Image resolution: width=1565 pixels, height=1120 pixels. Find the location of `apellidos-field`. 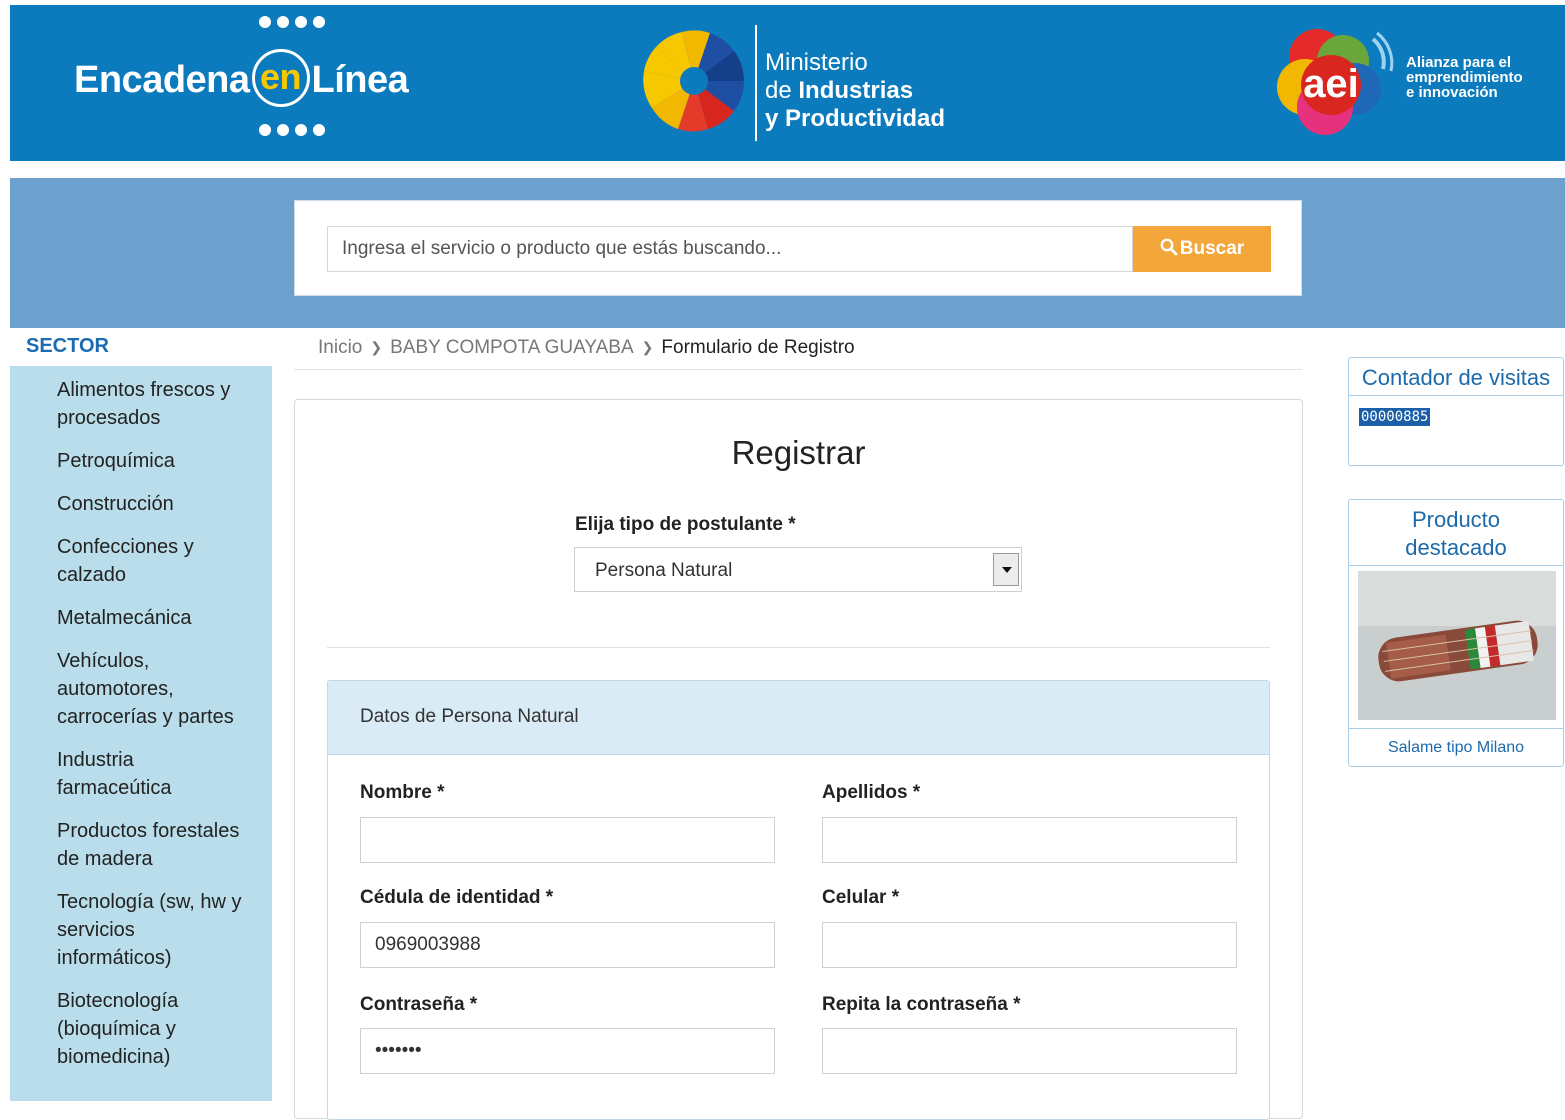

apellidos-field is located at coordinates (1029, 840).